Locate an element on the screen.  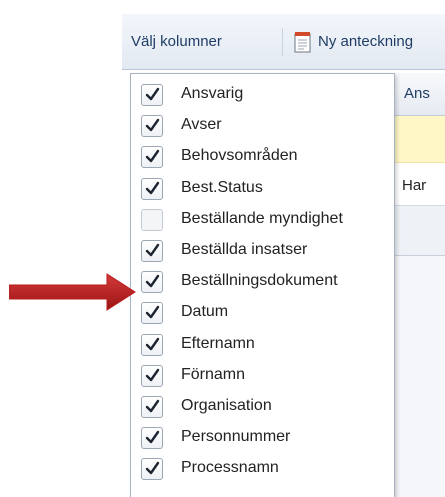
grid-column-header-label: Ans is located at coordinates (417, 93).